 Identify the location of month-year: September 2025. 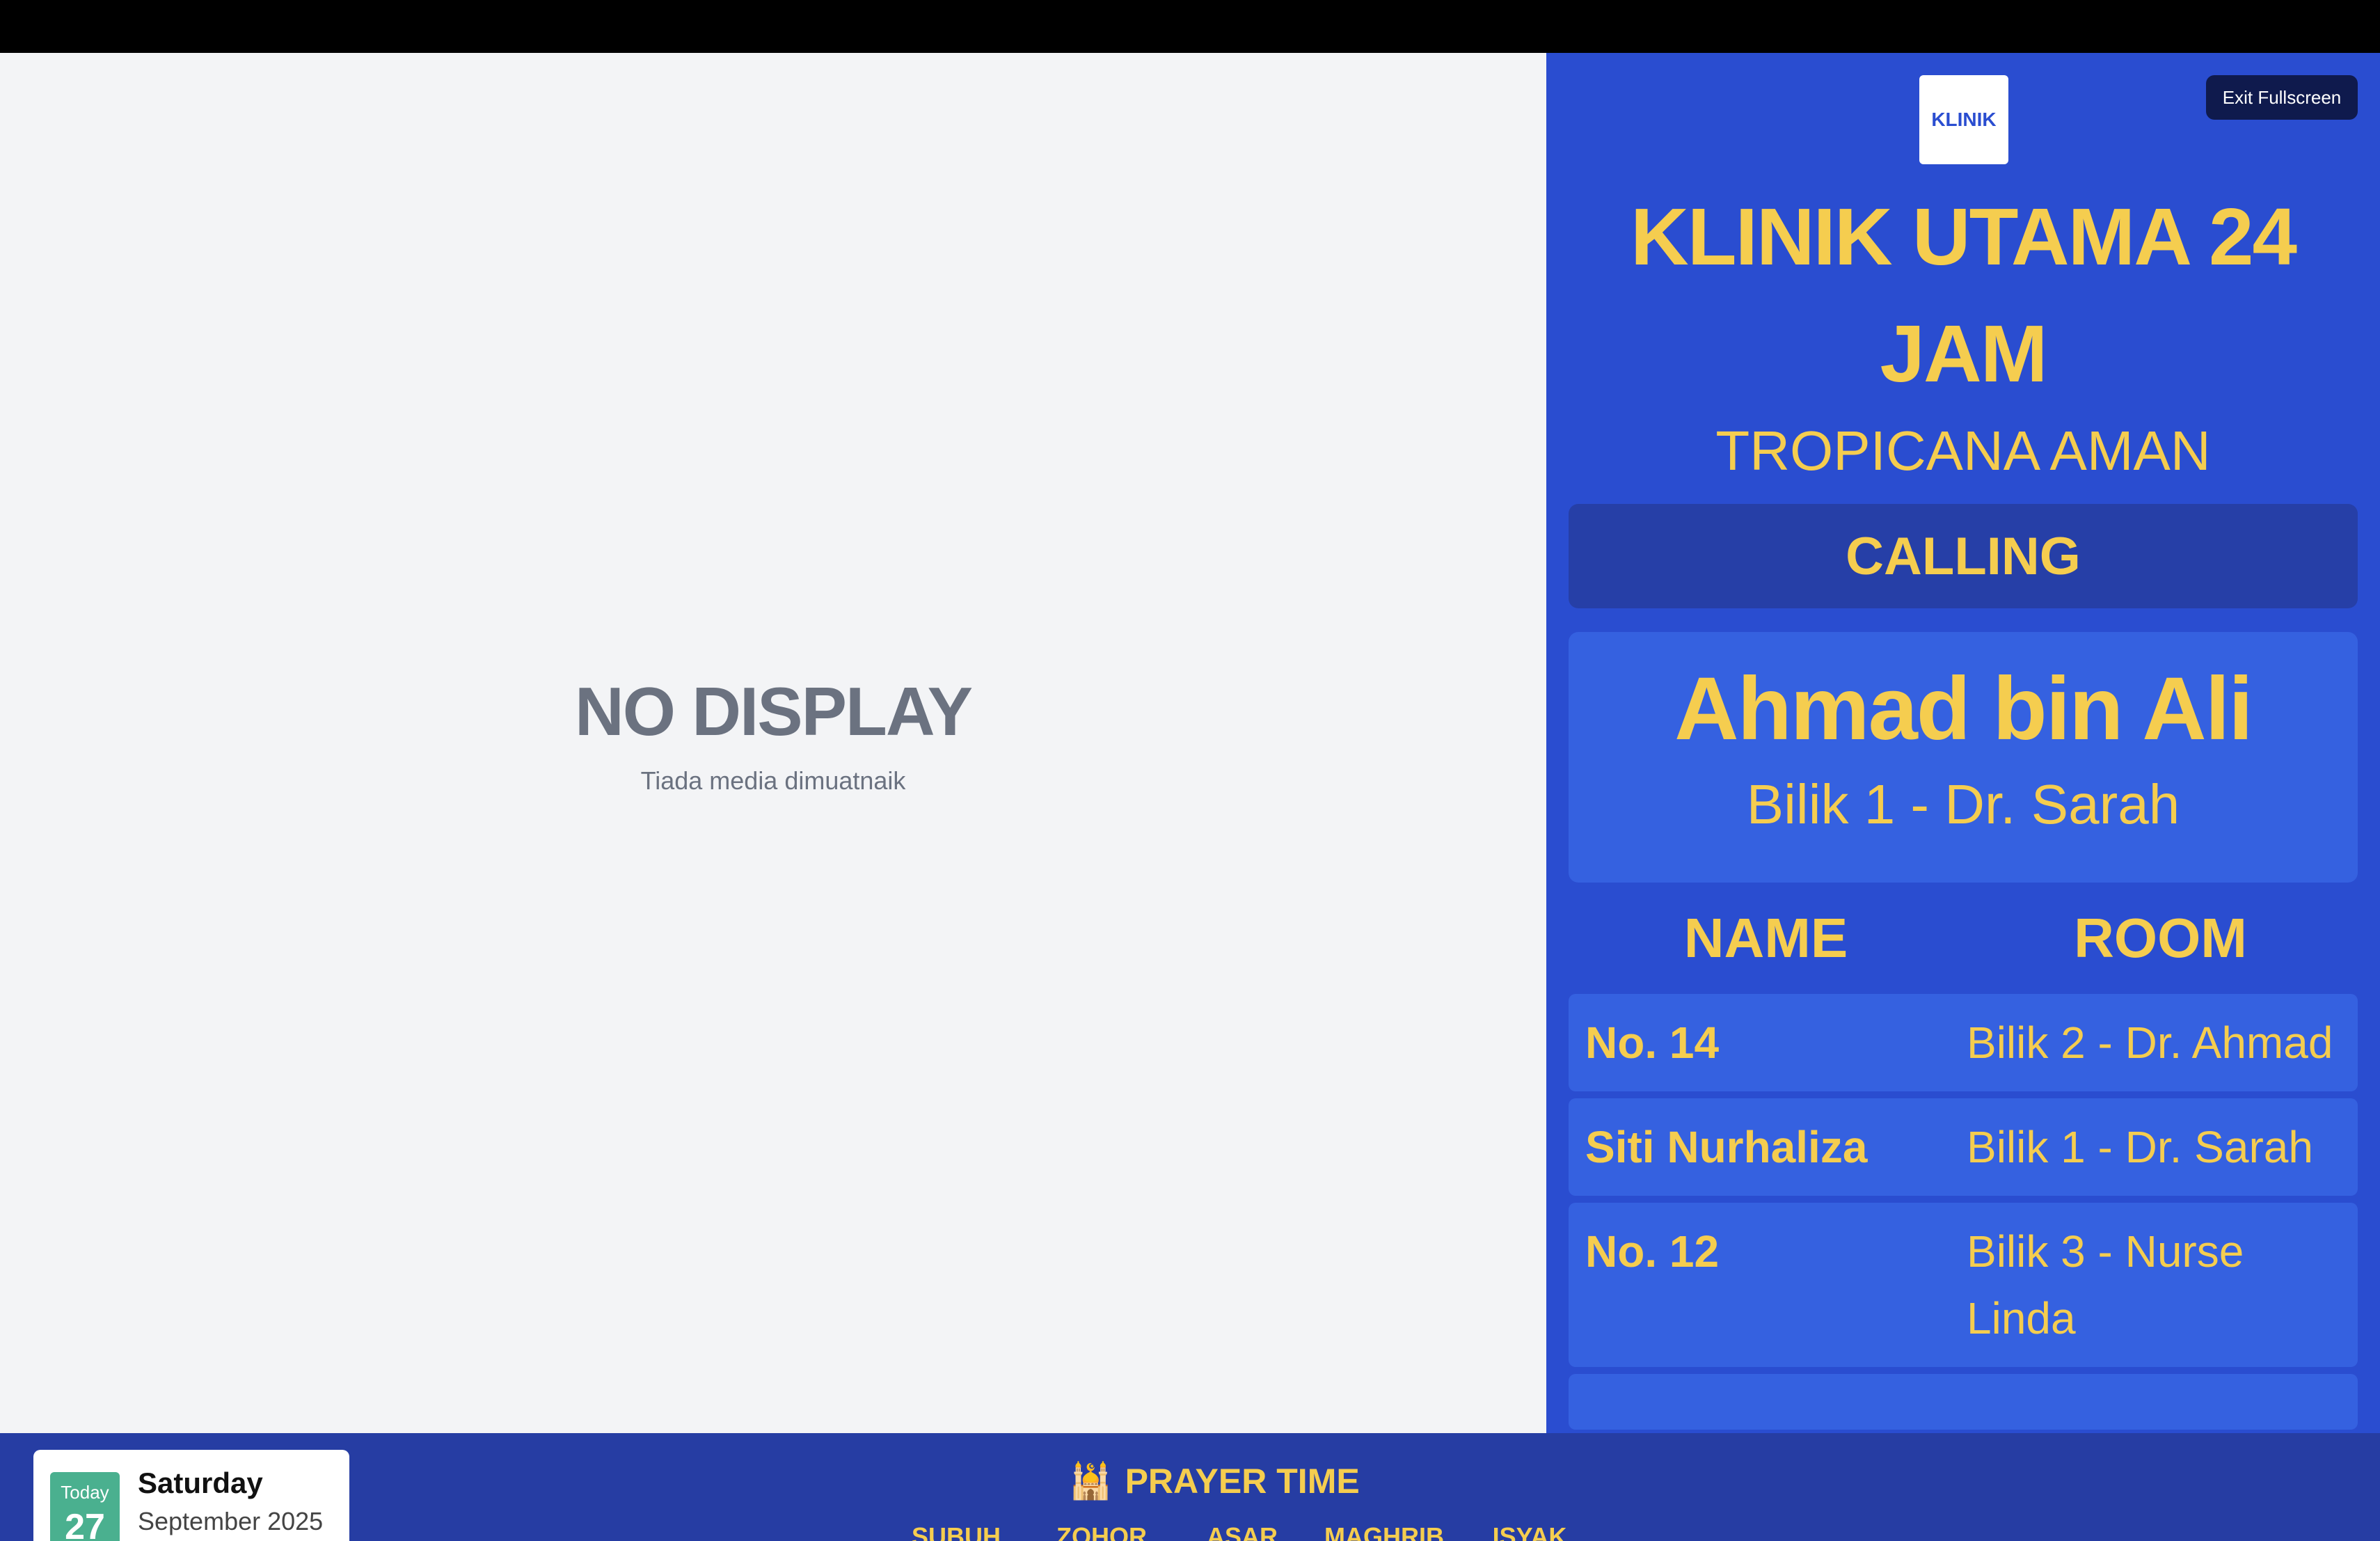
(231, 1521).